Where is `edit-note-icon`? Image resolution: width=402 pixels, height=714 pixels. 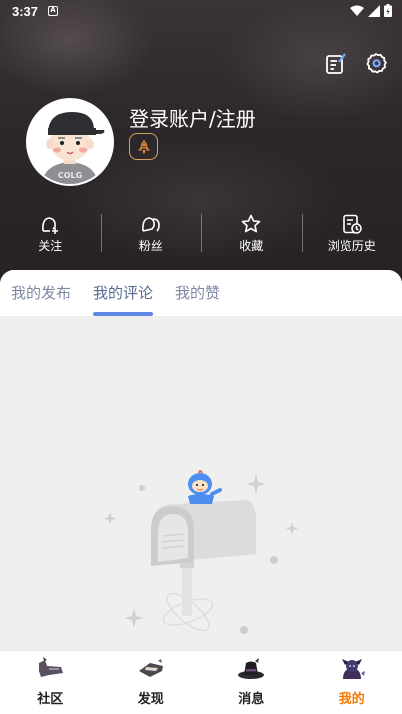
edit-note-icon is located at coordinates (336, 64).